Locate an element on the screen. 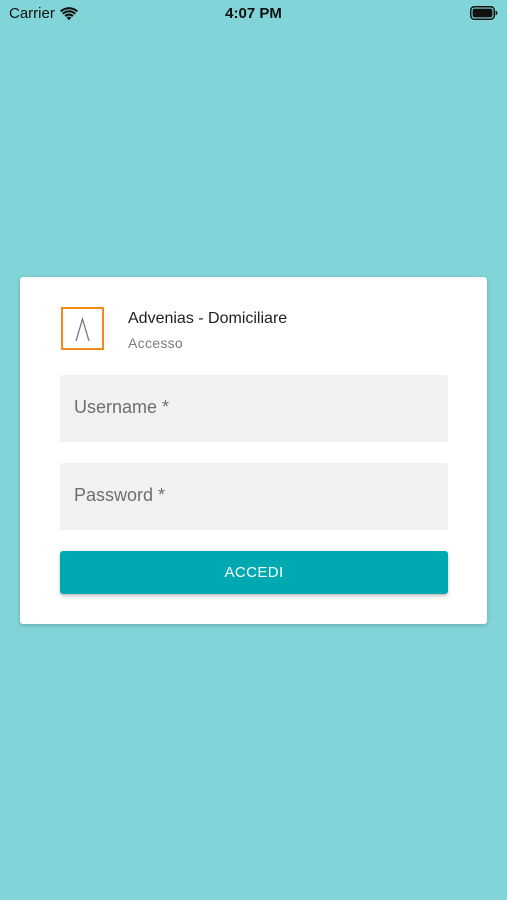 This screenshot has height=900, width=507. login-button: ACCEDI is located at coordinates (254, 572).